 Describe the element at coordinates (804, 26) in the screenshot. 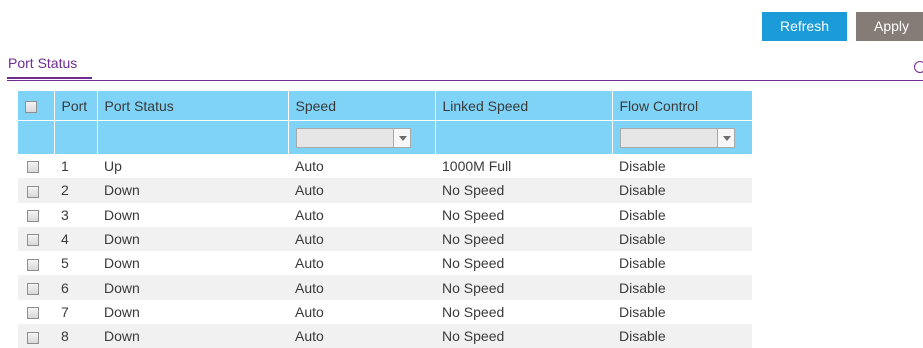

I see `refresh-button: Refresh` at that location.